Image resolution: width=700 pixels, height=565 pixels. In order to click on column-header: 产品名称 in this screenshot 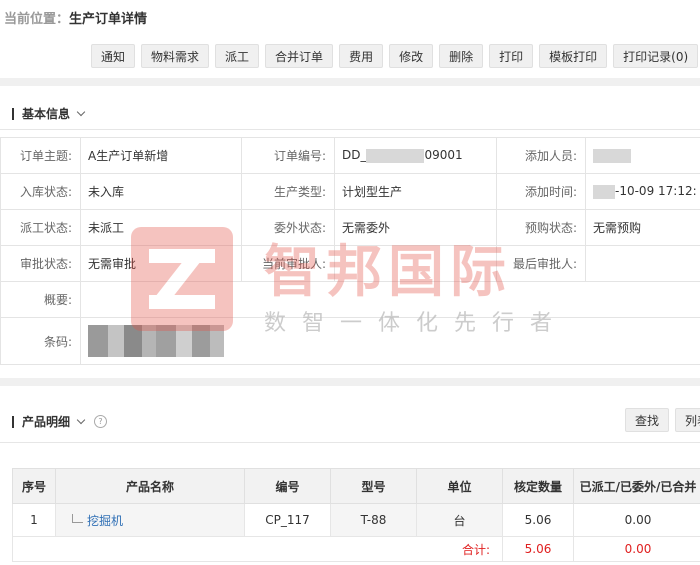, I will do `click(150, 486)`.